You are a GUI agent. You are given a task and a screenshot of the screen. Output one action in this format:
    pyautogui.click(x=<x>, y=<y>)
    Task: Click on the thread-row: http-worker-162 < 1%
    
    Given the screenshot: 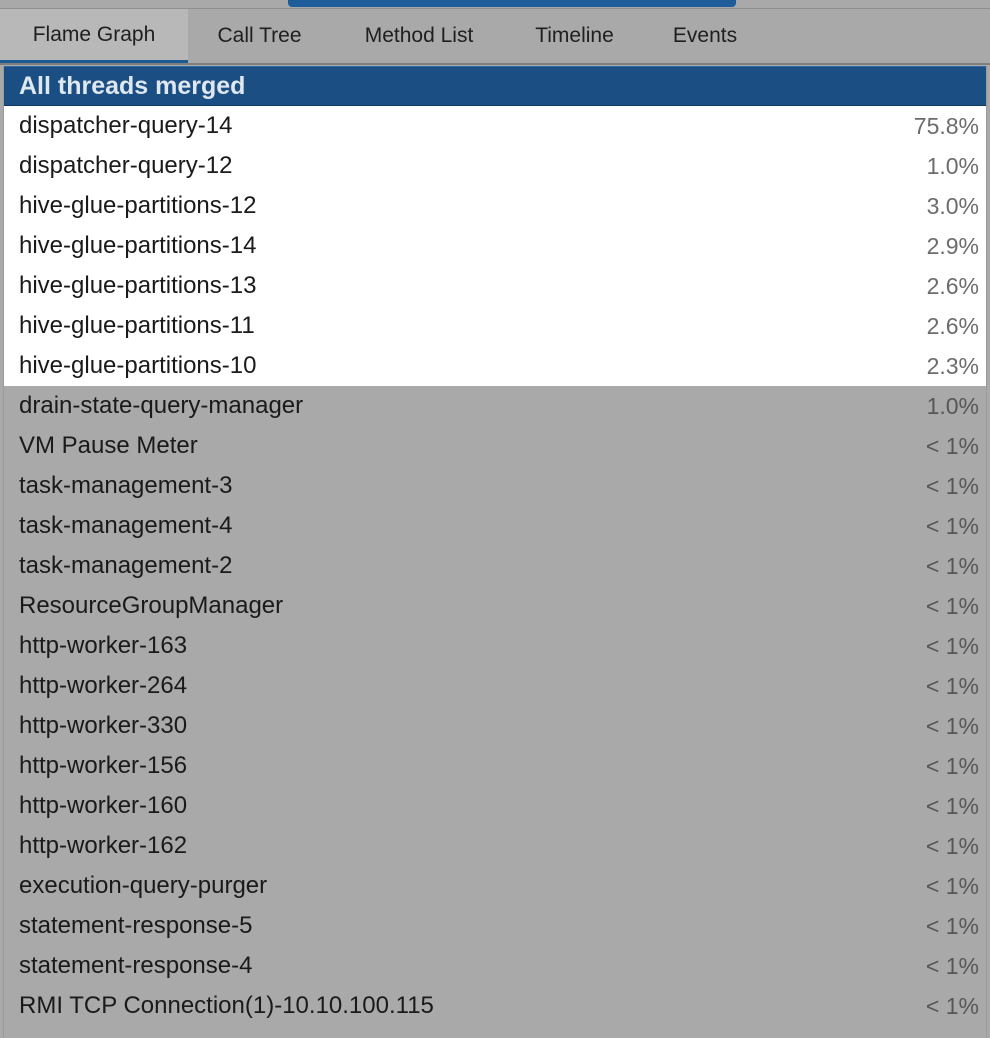 What is the action you would take?
    pyautogui.click(x=495, y=846)
    